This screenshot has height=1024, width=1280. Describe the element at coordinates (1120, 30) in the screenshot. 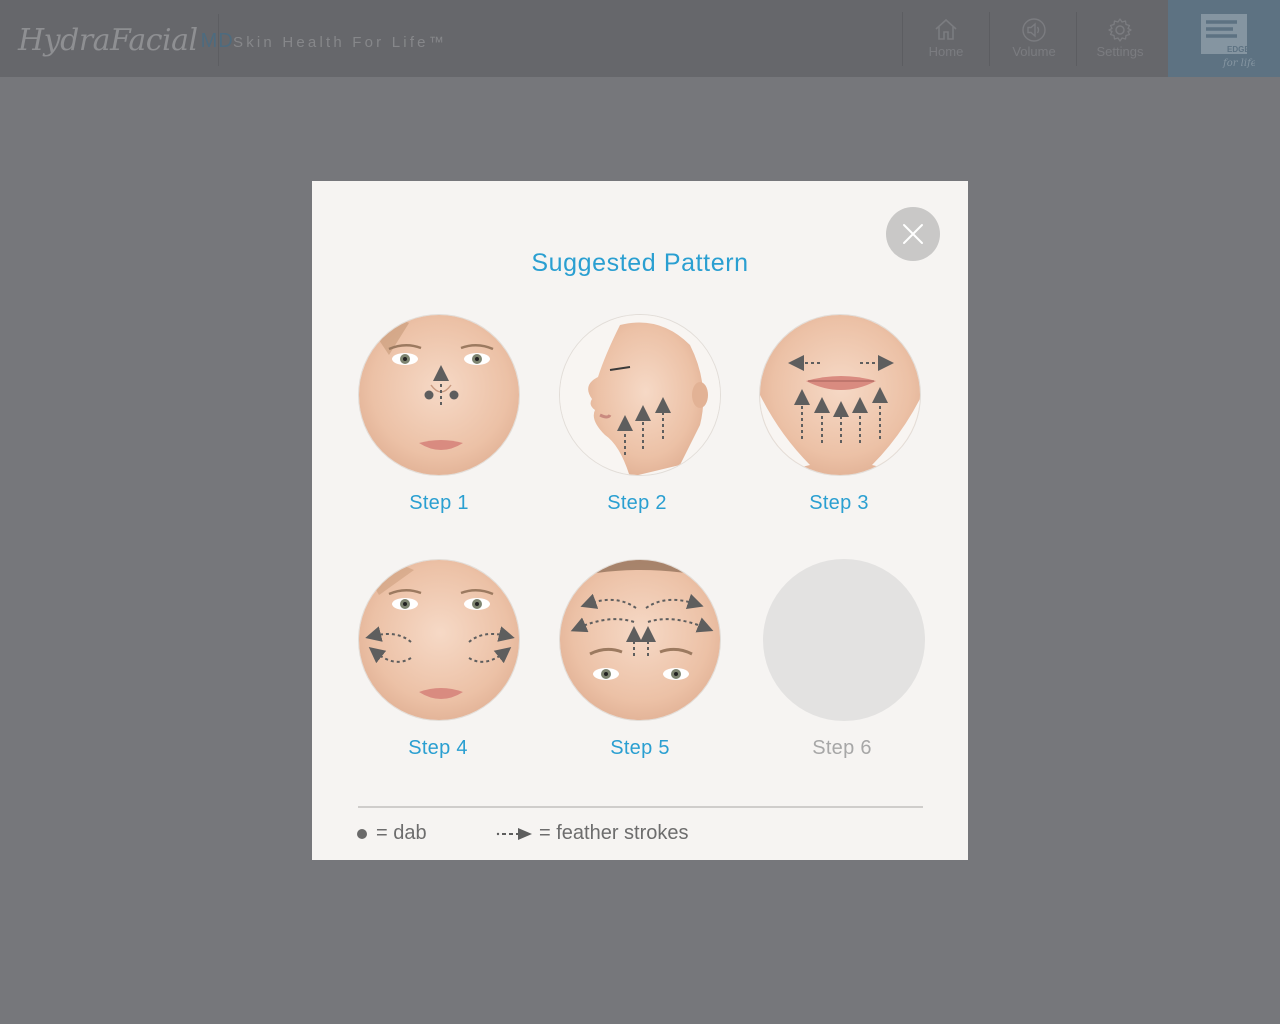

I see `gear-icon` at that location.